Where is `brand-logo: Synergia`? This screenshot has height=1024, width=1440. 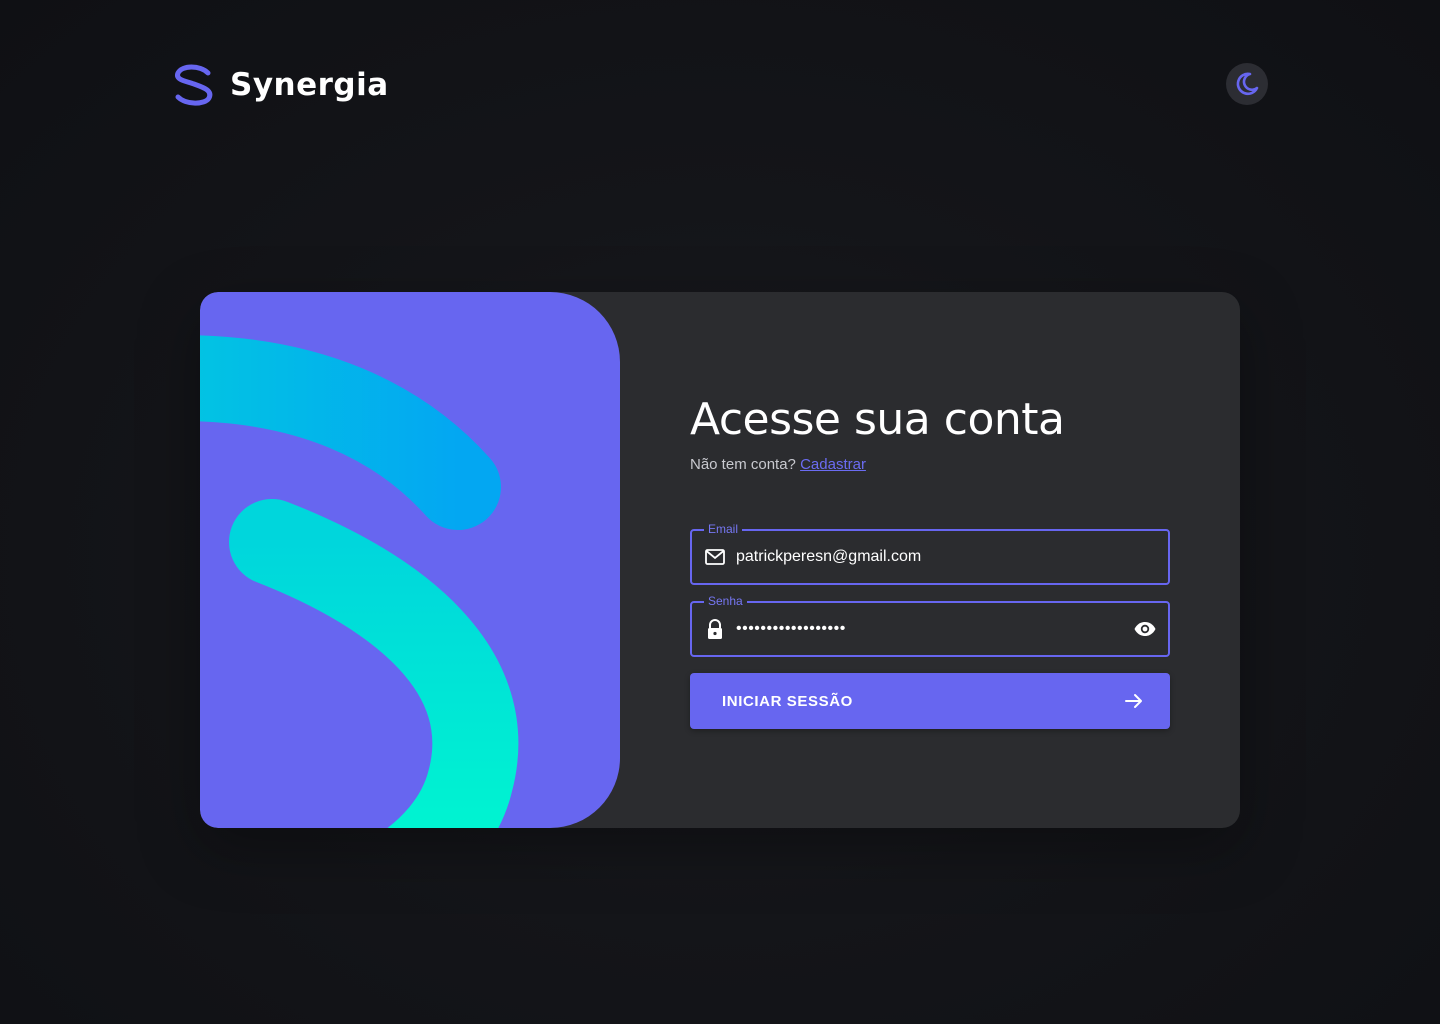
brand-logo: Synergia is located at coordinates (280, 85).